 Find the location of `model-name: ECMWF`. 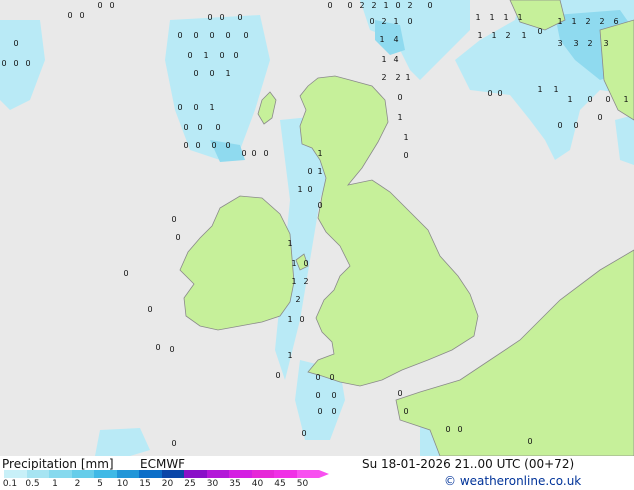

model-name: ECMWF is located at coordinates (163, 464).